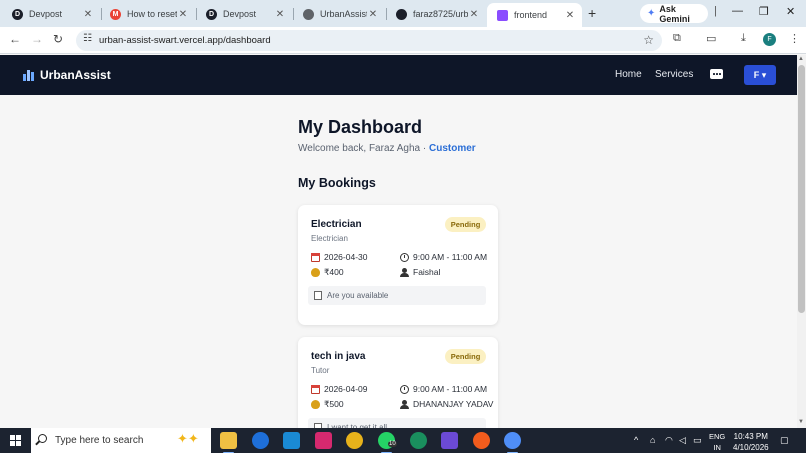 The image size is (806, 453). Describe the element at coordinates (87, 38) in the screenshot. I see `site-info-icon: ☷` at that location.